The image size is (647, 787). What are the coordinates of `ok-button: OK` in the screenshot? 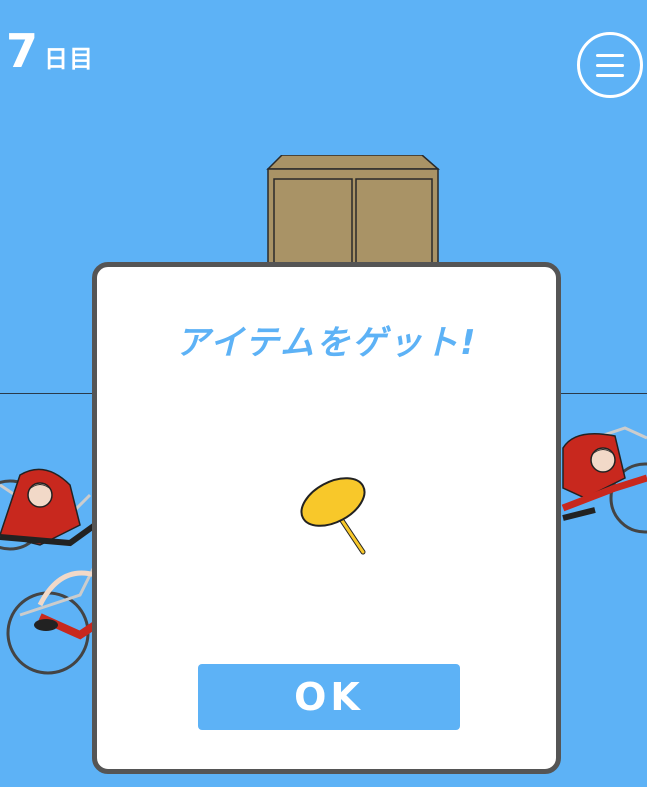 It's located at (329, 697).